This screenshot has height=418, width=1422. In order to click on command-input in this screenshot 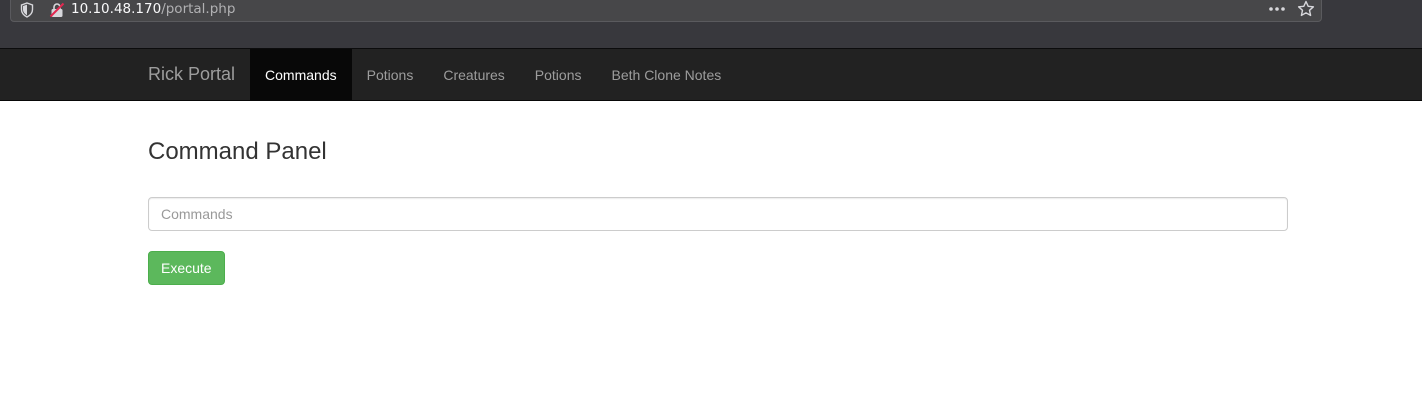, I will do `click(718, 214)`.